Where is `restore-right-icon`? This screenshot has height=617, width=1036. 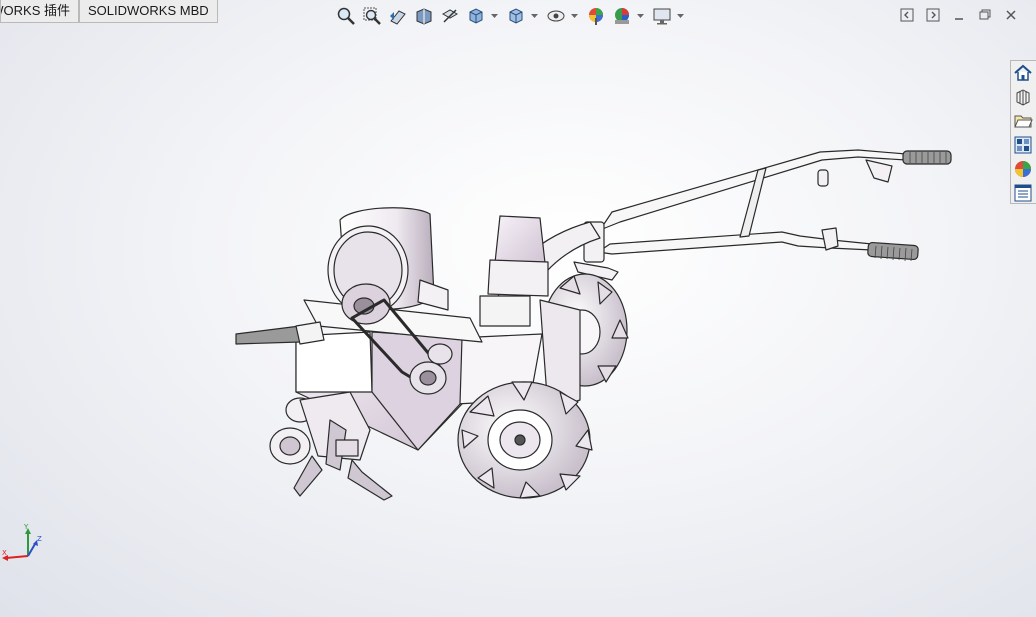
restore-right-icon is located at coordinates (933, 15).